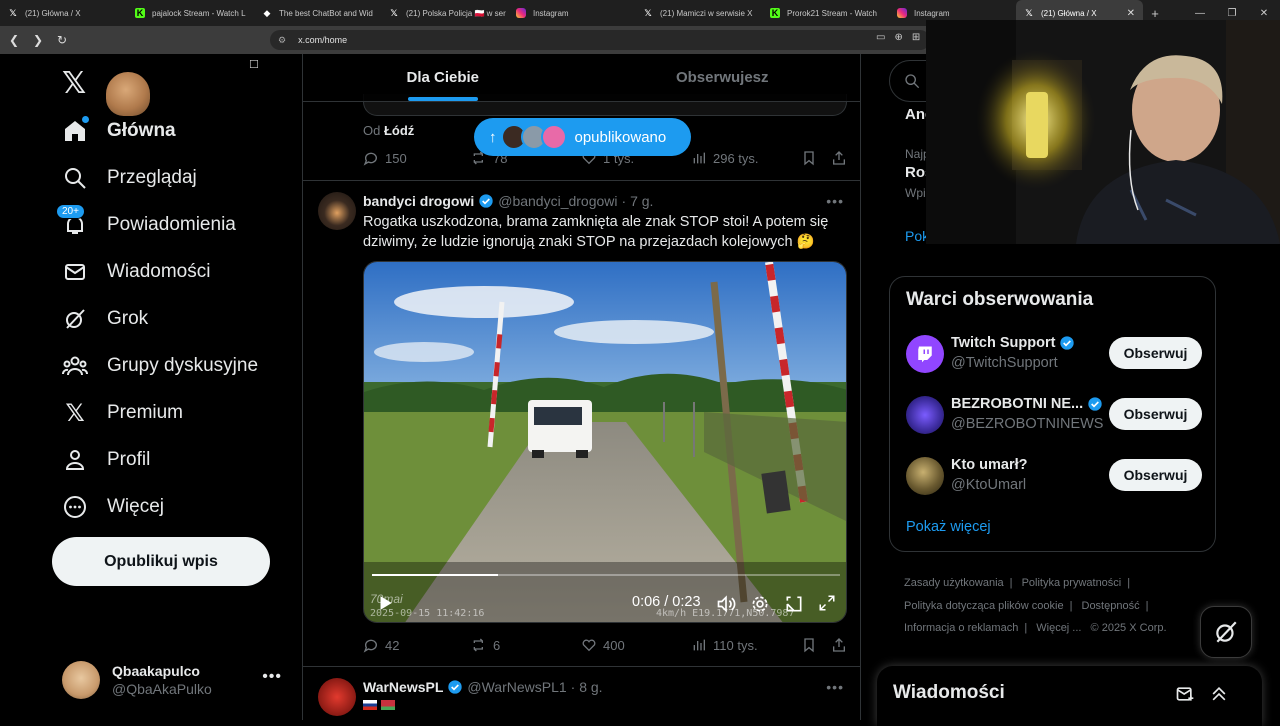  What do you see at coordinates (571, 13) in the screenshot?
I see `browser-tab: Instagram` at bounding box center [571, 13].